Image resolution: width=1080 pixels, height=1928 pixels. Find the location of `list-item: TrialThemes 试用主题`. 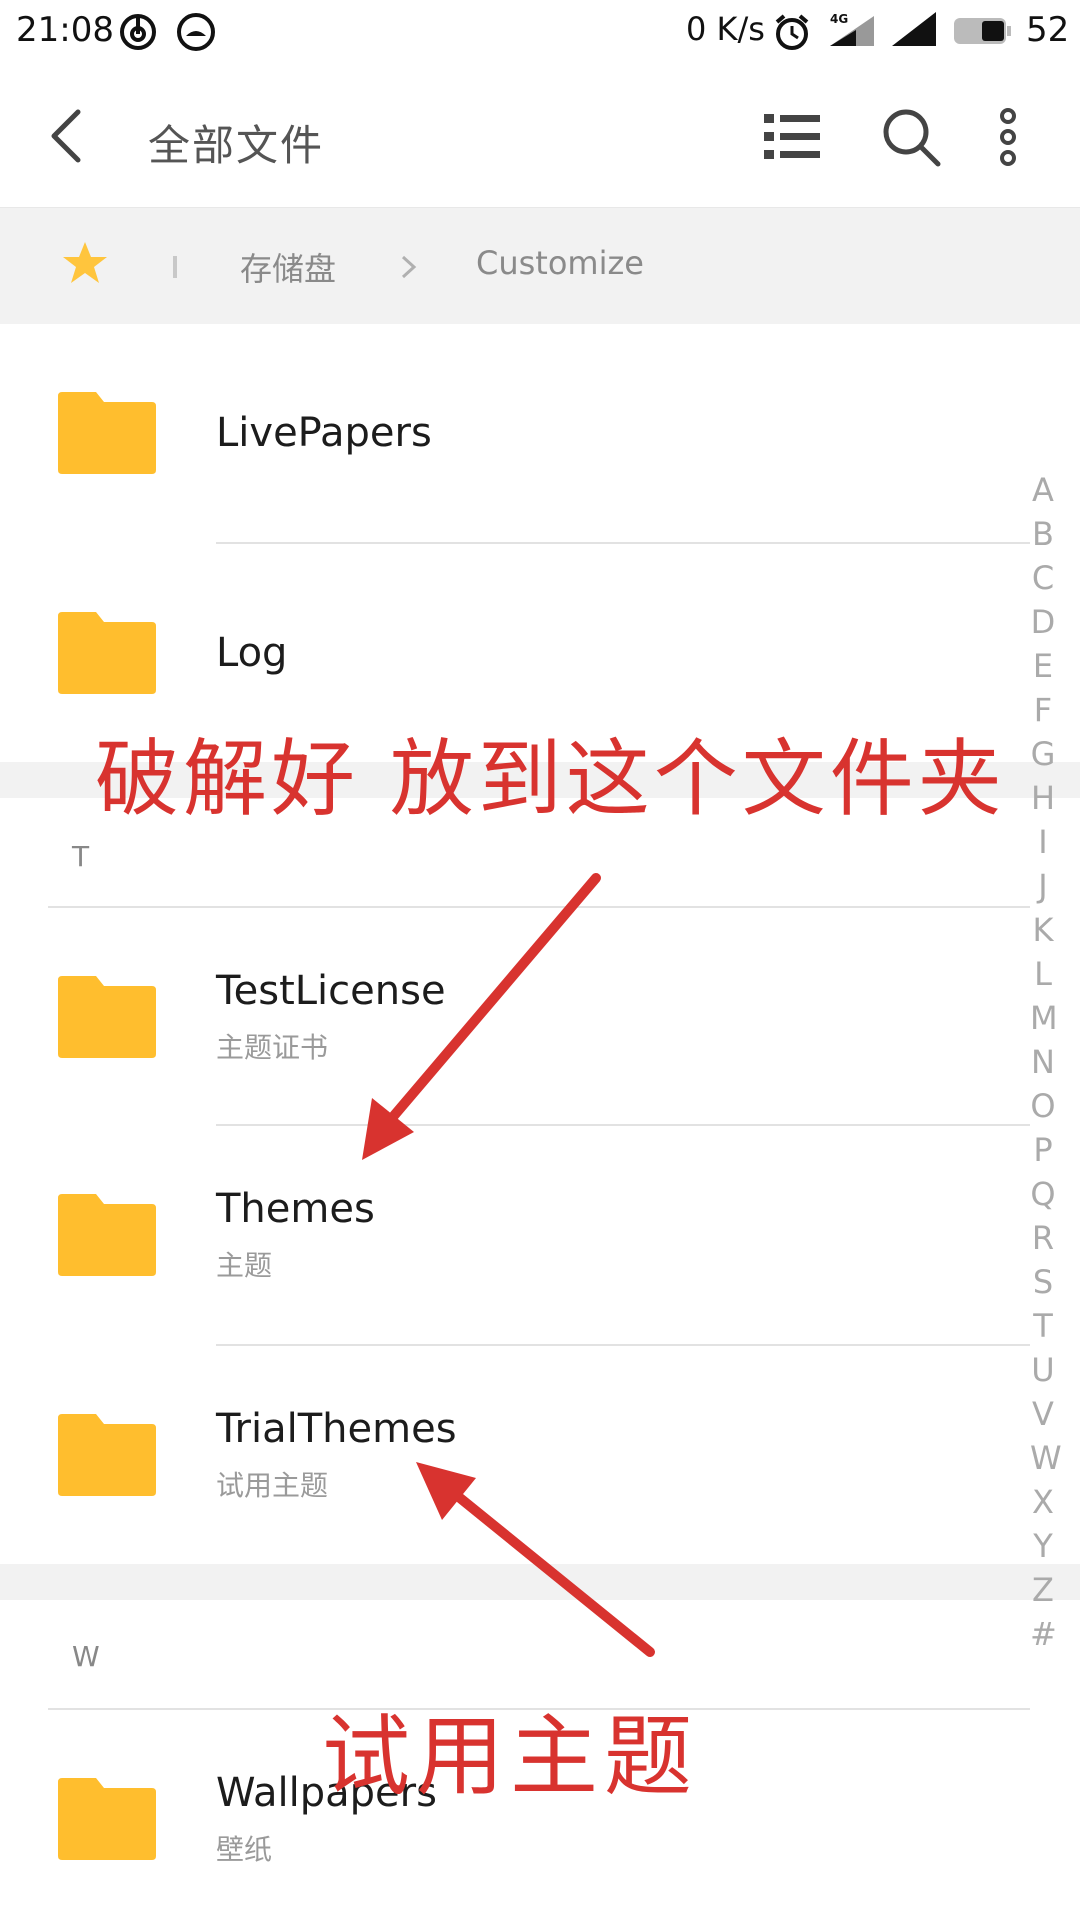

list-item: TrialThemes 试用主题 is located at coordinates (515, 1455).